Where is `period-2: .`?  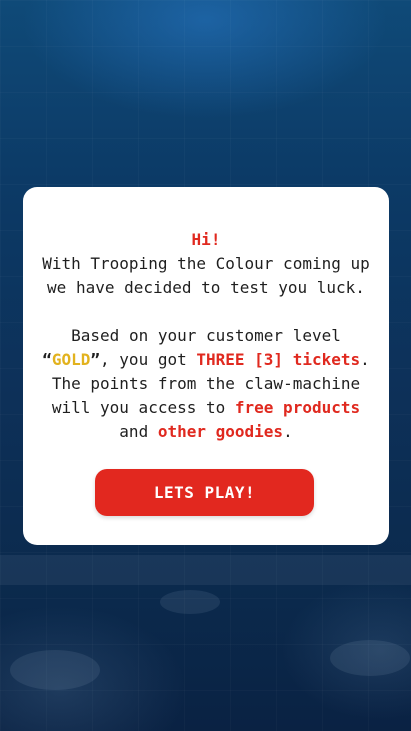 period-2: . is located at coordinates (288, 431).